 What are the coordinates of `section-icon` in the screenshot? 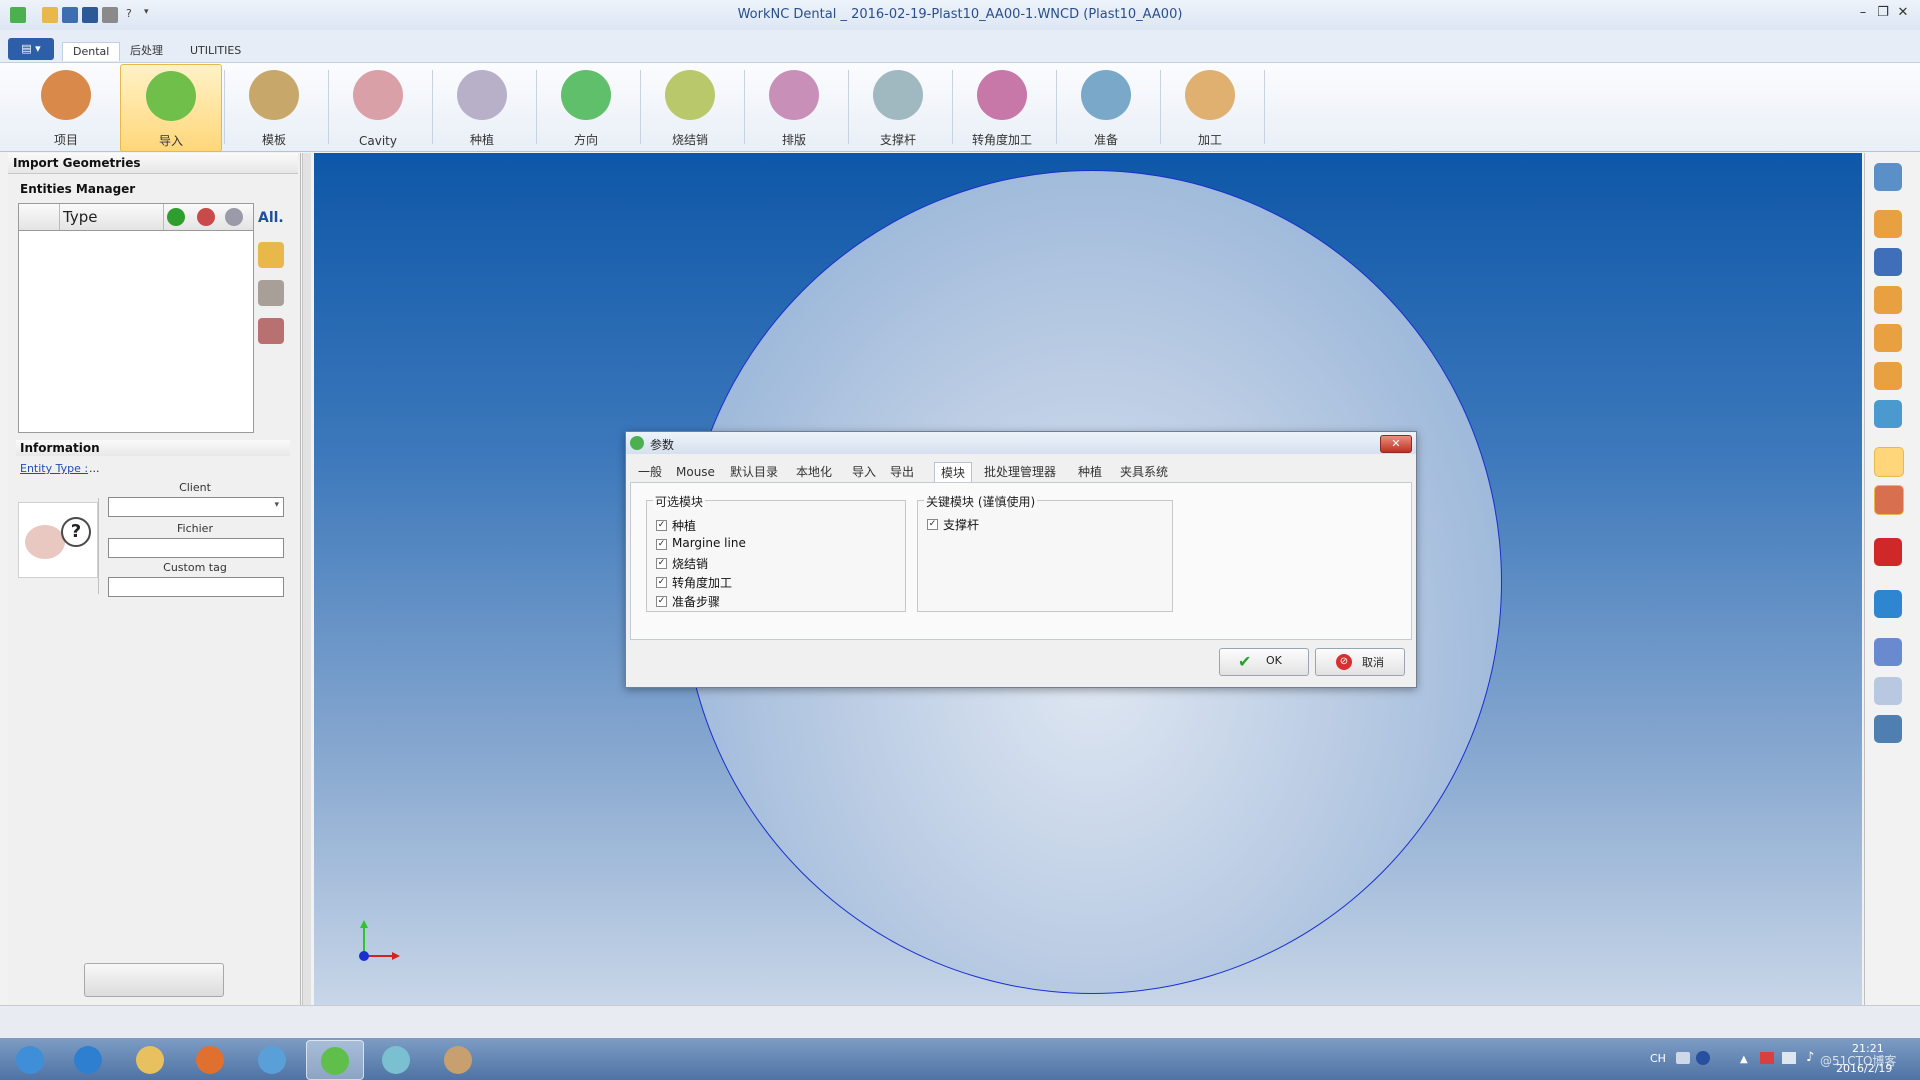 It's located at (1888, 604).